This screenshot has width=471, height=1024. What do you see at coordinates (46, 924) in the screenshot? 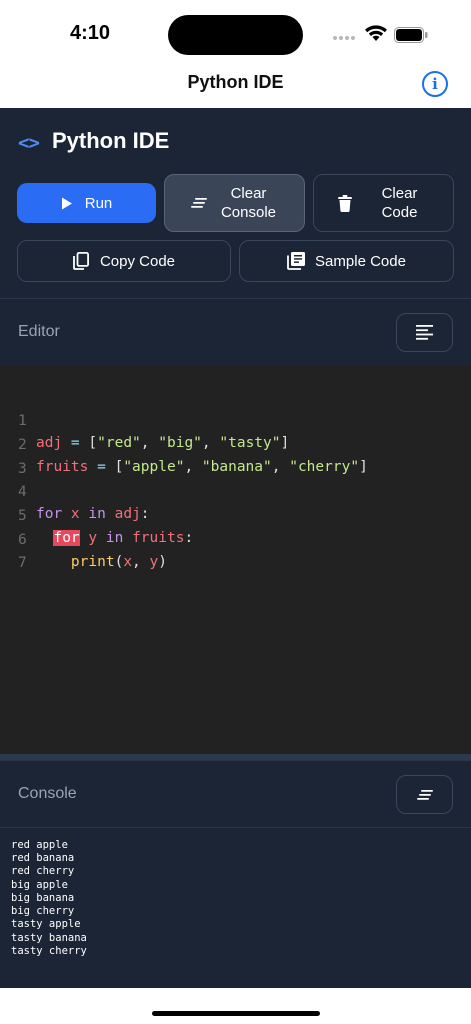
I see `console-line: tasty apple` at bounding box center [46, 924].